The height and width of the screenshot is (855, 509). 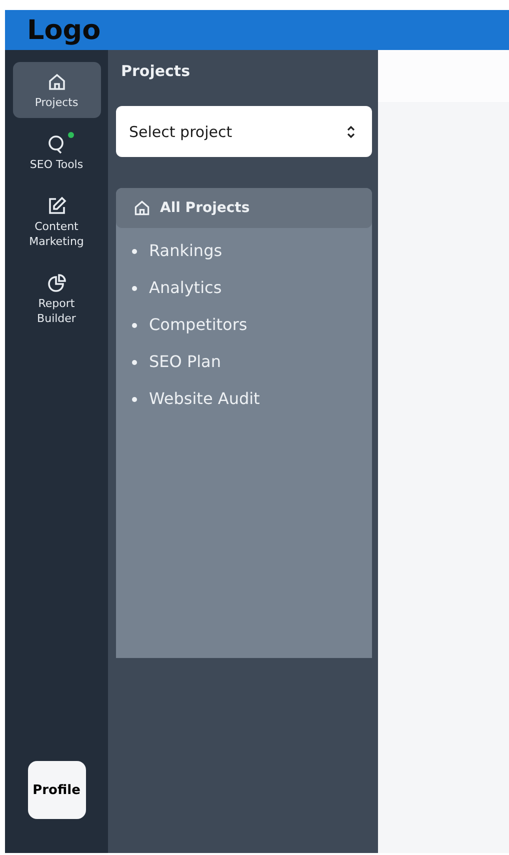 I want to click on project-select: Select project, so click(x=244, y=131).